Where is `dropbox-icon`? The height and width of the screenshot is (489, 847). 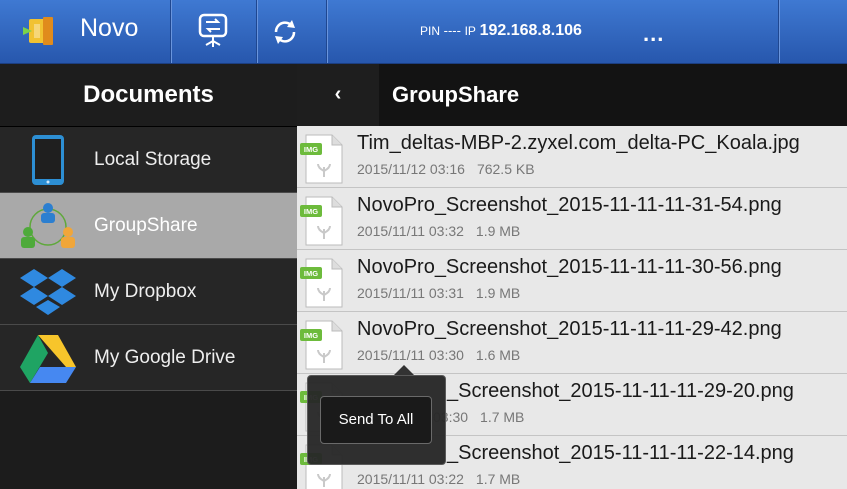
dropbox-icon is located at coordinates (48, 292).